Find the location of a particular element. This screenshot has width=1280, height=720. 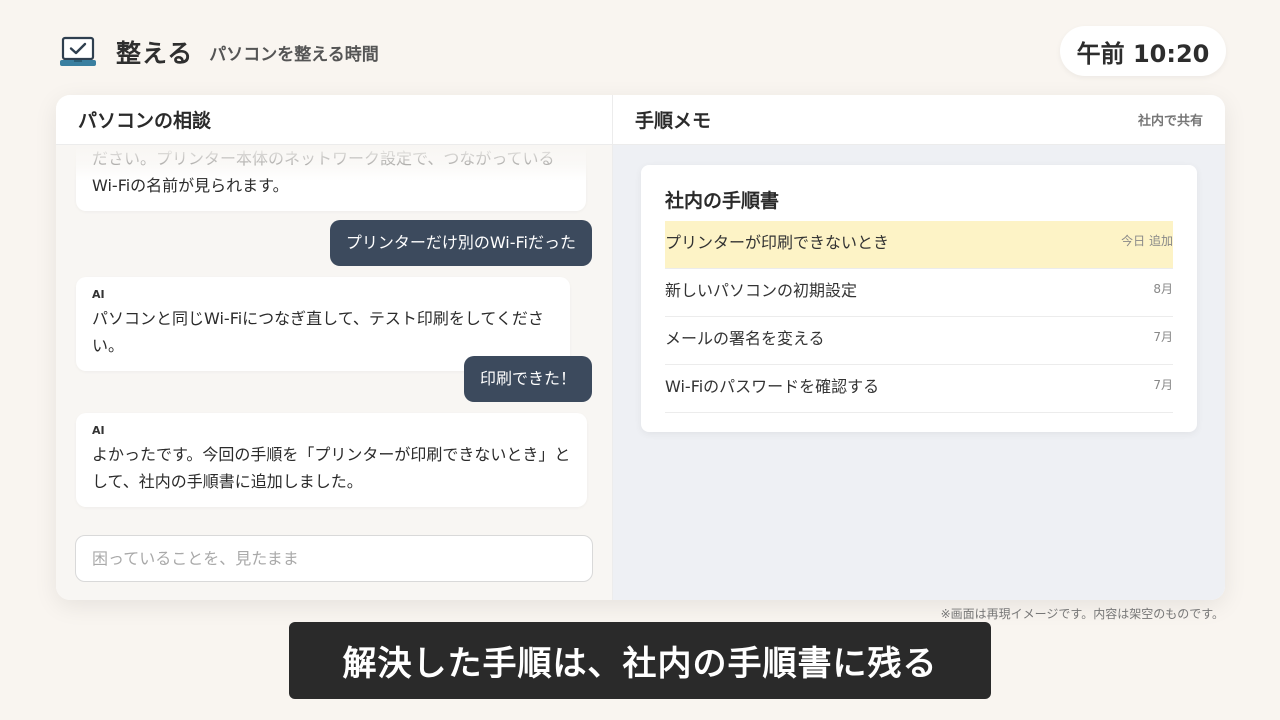

user-message: プリンターだけ別のWi-Fiだった is located at coordinates (460, 243).